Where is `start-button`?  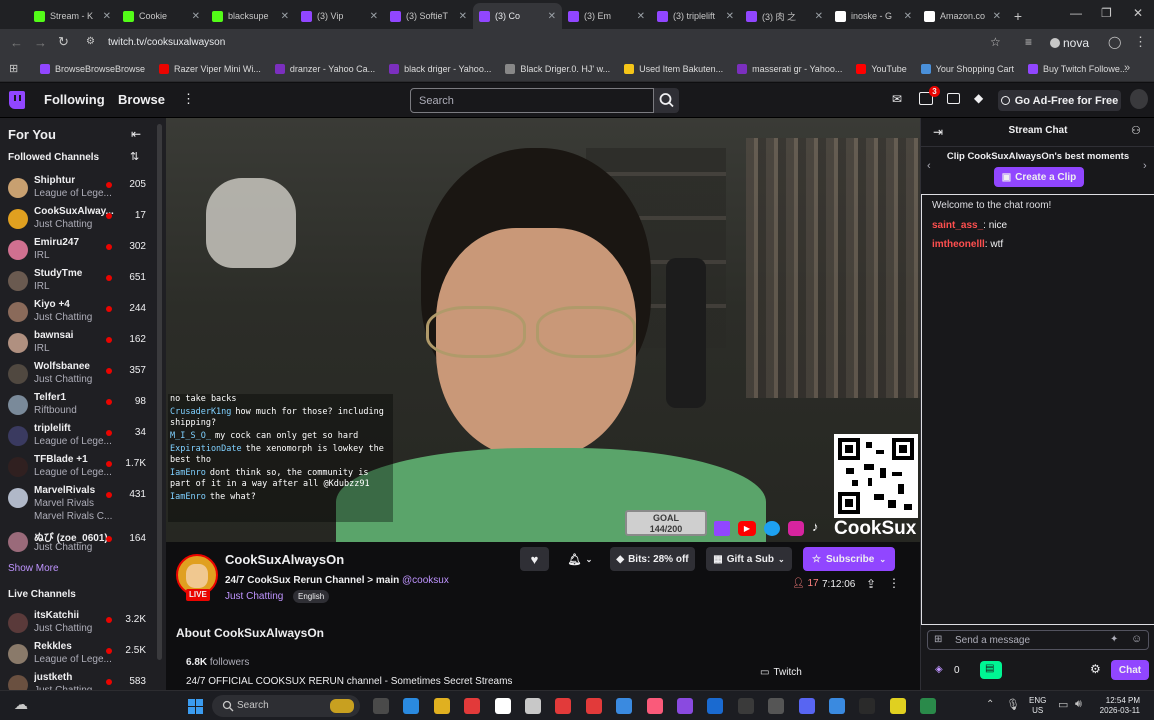 start-button is located at coordinates (195, 706).